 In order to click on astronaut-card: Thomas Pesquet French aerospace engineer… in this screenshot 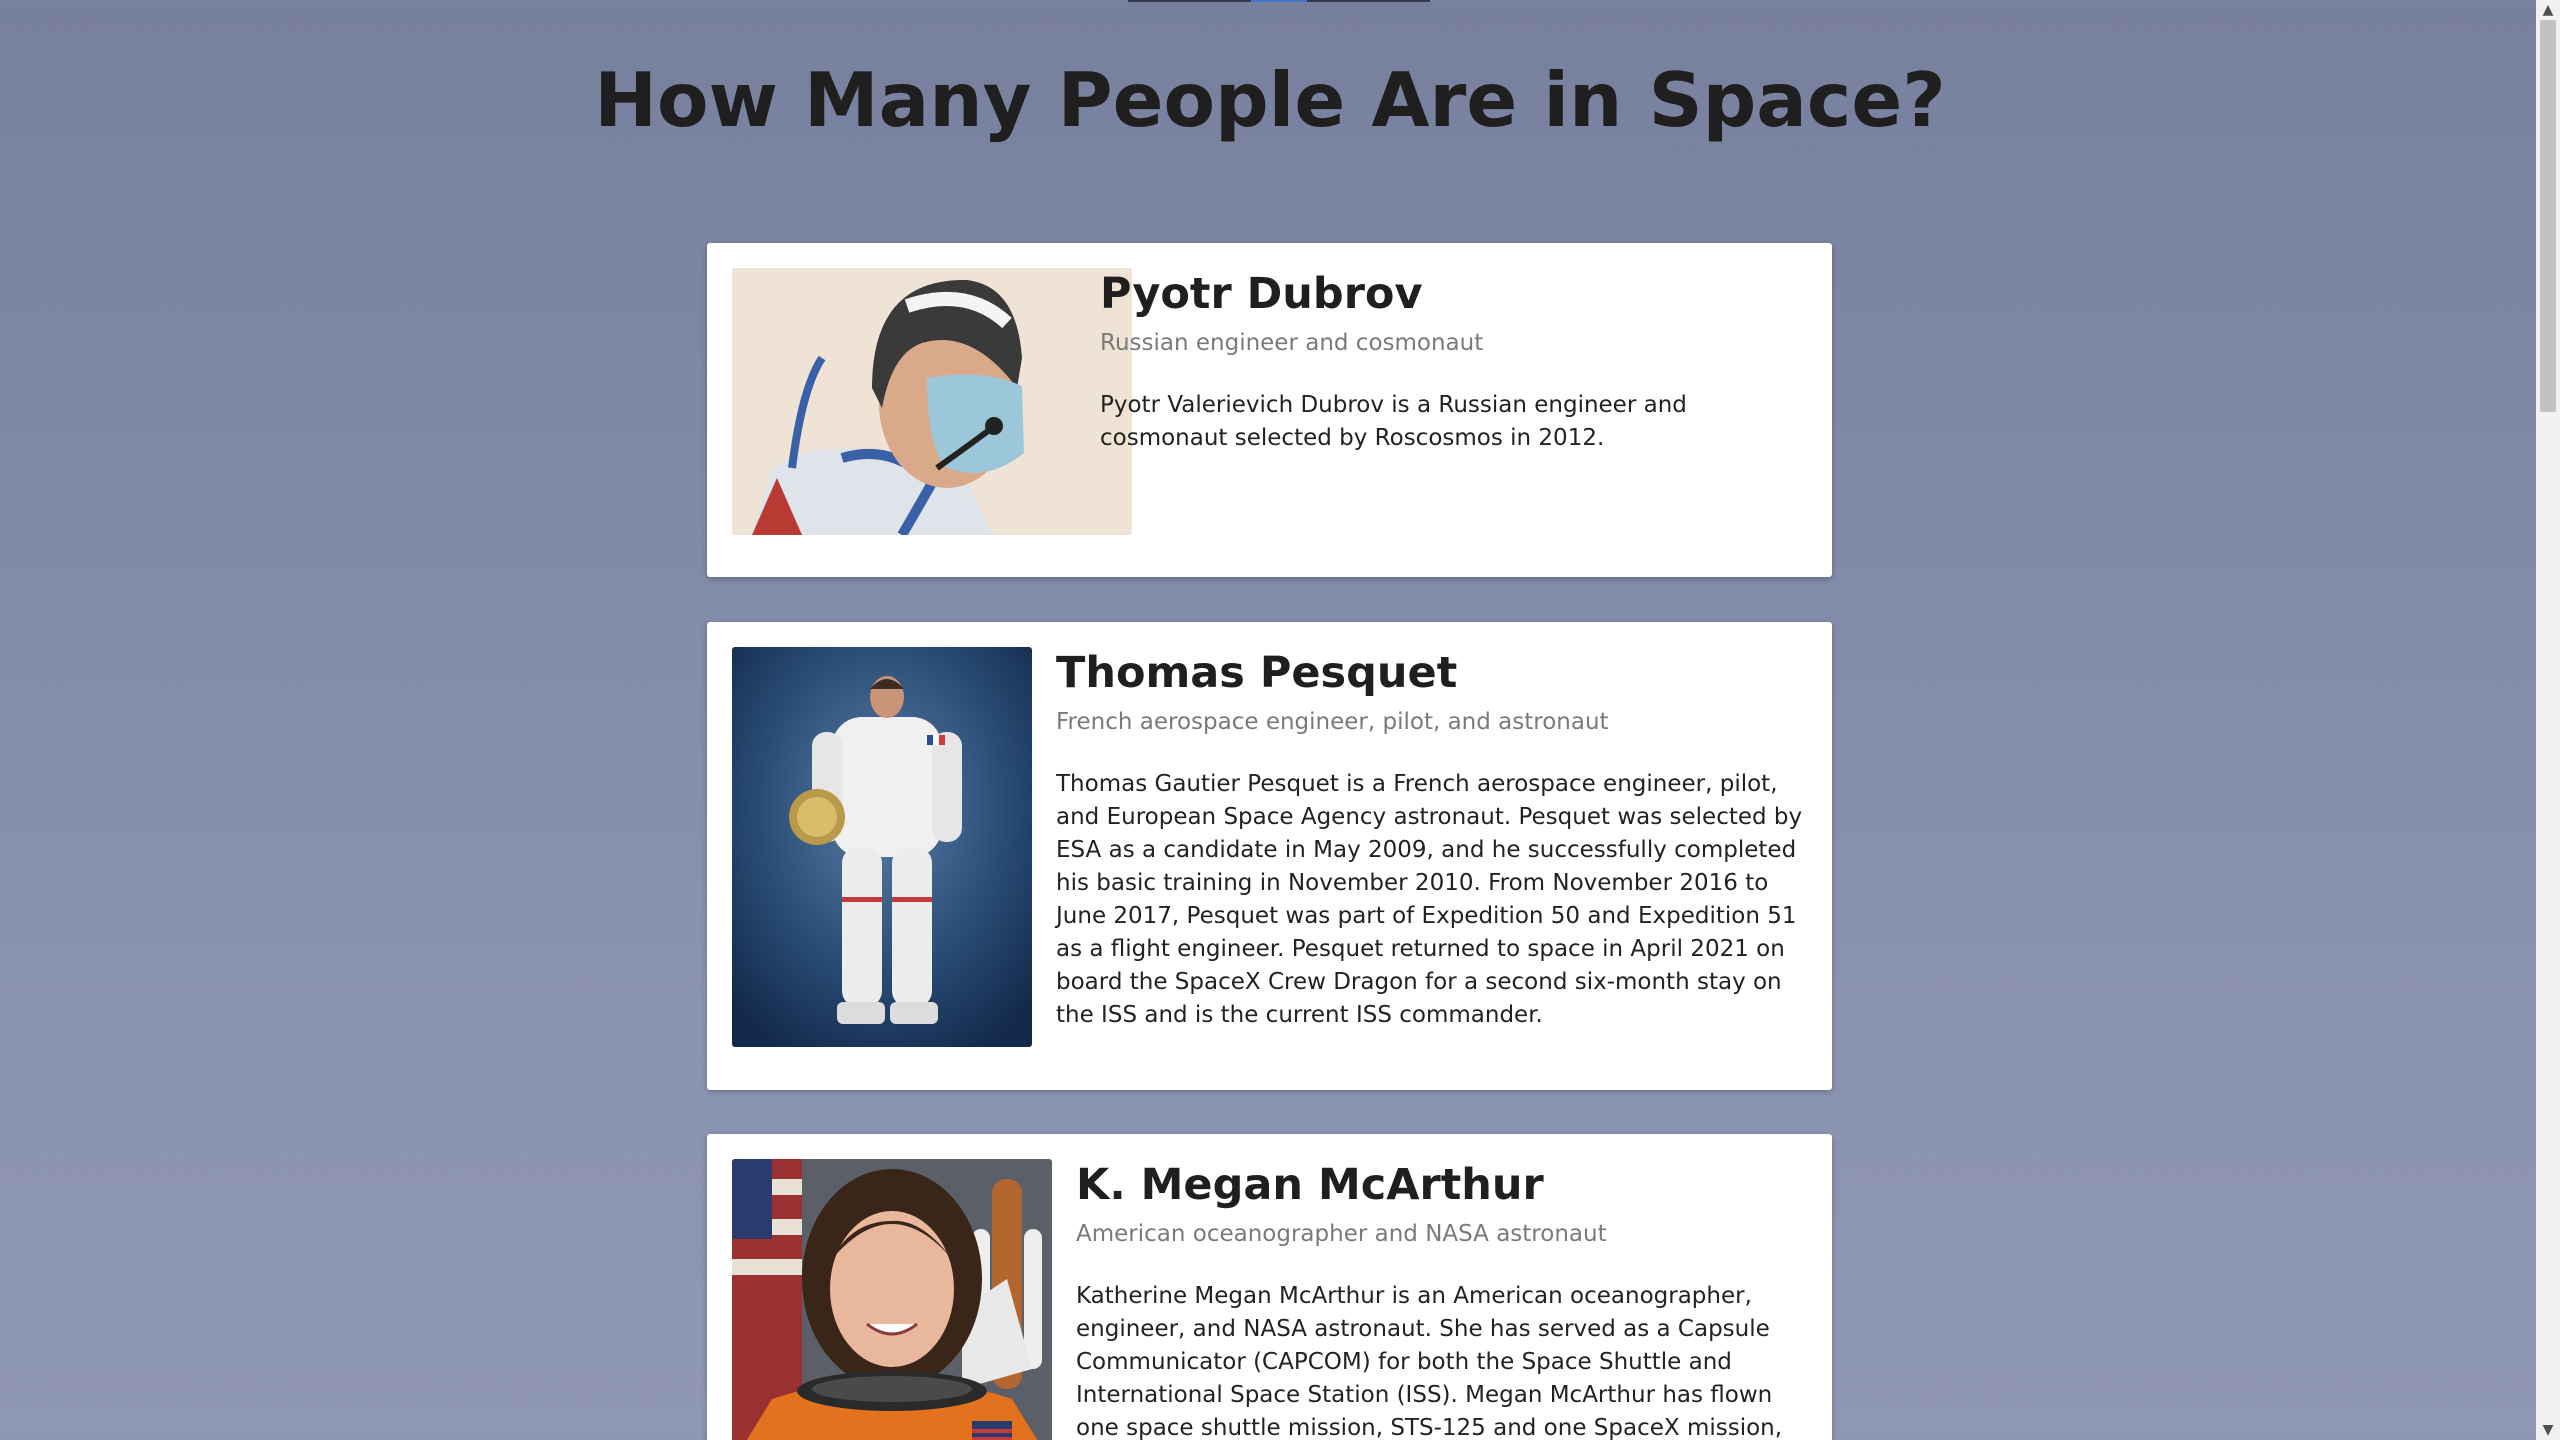, I will do `click(1269, 856)`.